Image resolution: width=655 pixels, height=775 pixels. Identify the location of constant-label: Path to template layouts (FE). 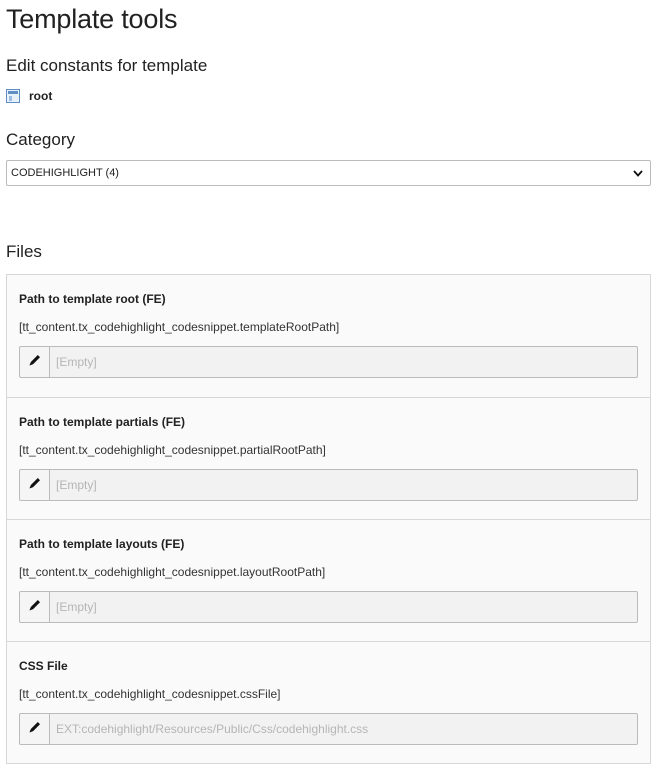
(102, 544).